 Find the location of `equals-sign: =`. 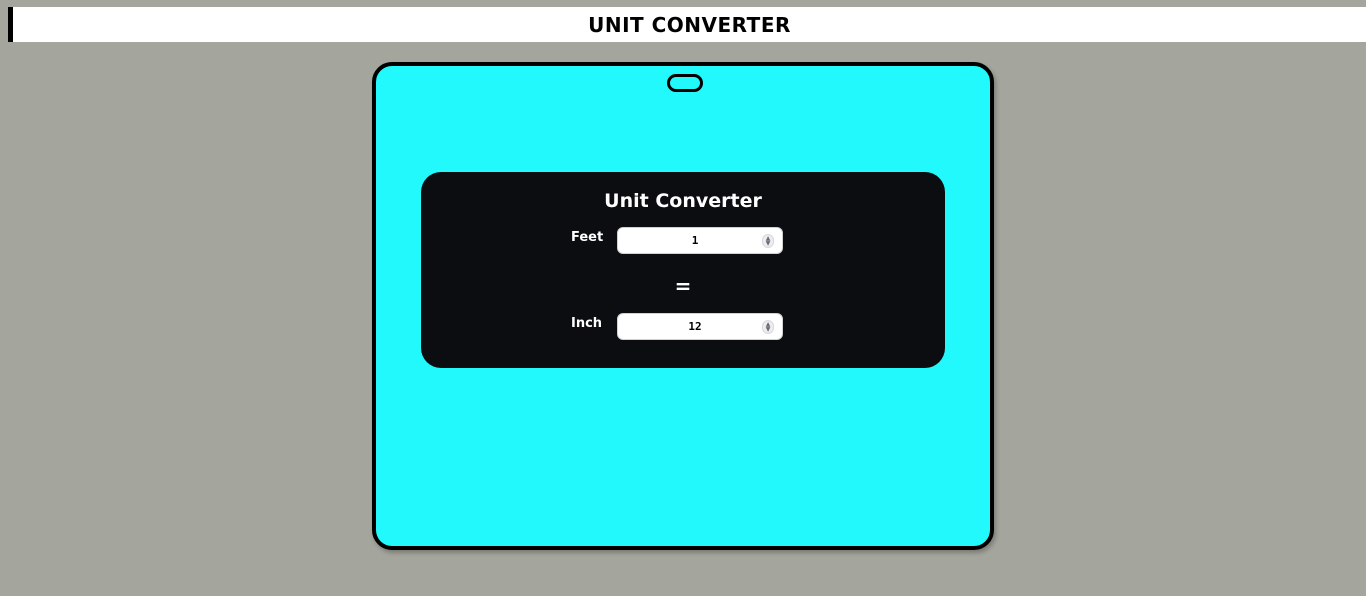

equals-sign: = is located at coordinates (683, 286).